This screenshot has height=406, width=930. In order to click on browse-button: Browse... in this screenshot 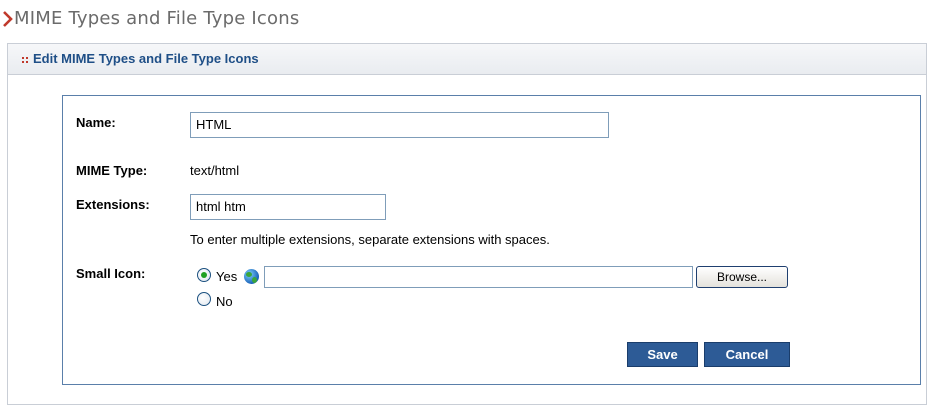, I will do `click(742, 277)`.